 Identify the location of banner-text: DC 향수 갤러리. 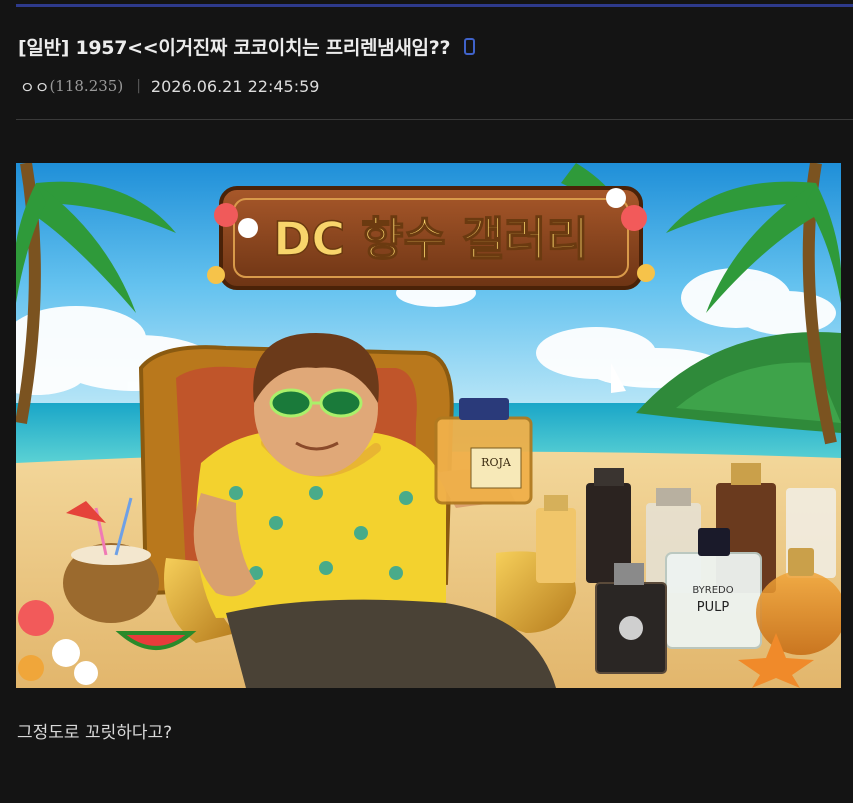
(431, 239).